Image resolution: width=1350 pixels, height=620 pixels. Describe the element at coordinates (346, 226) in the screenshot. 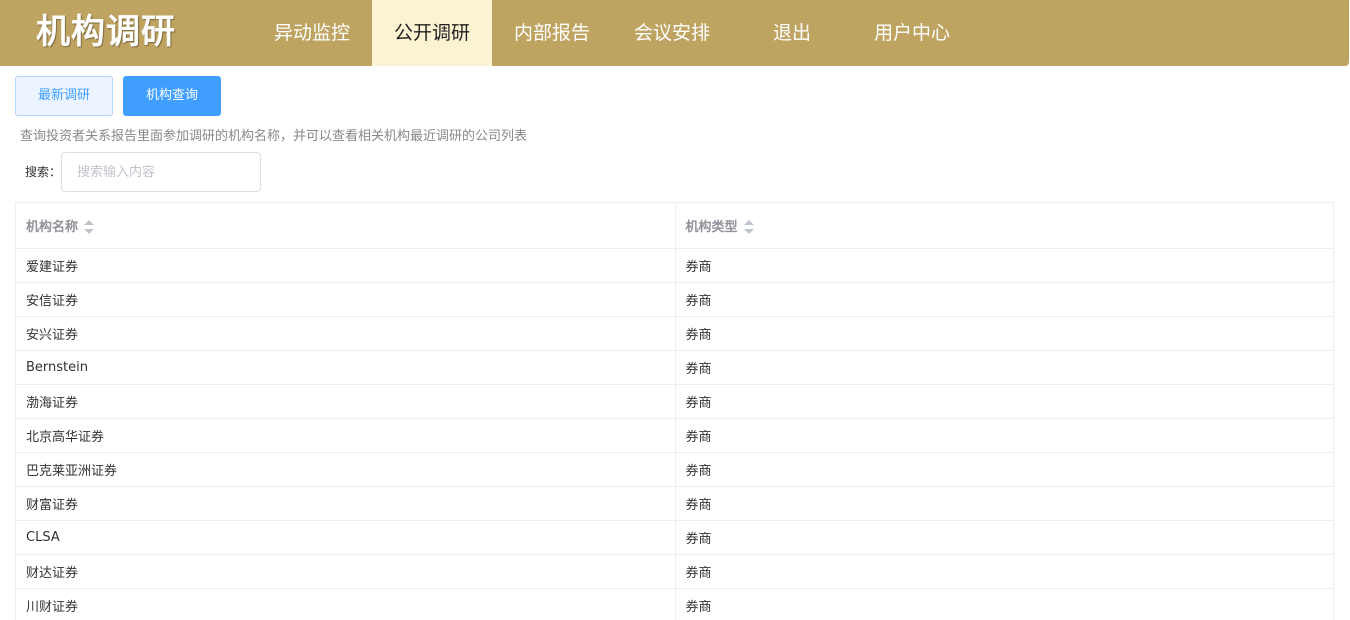

I see `column-header-name: 机构名称` at that location.